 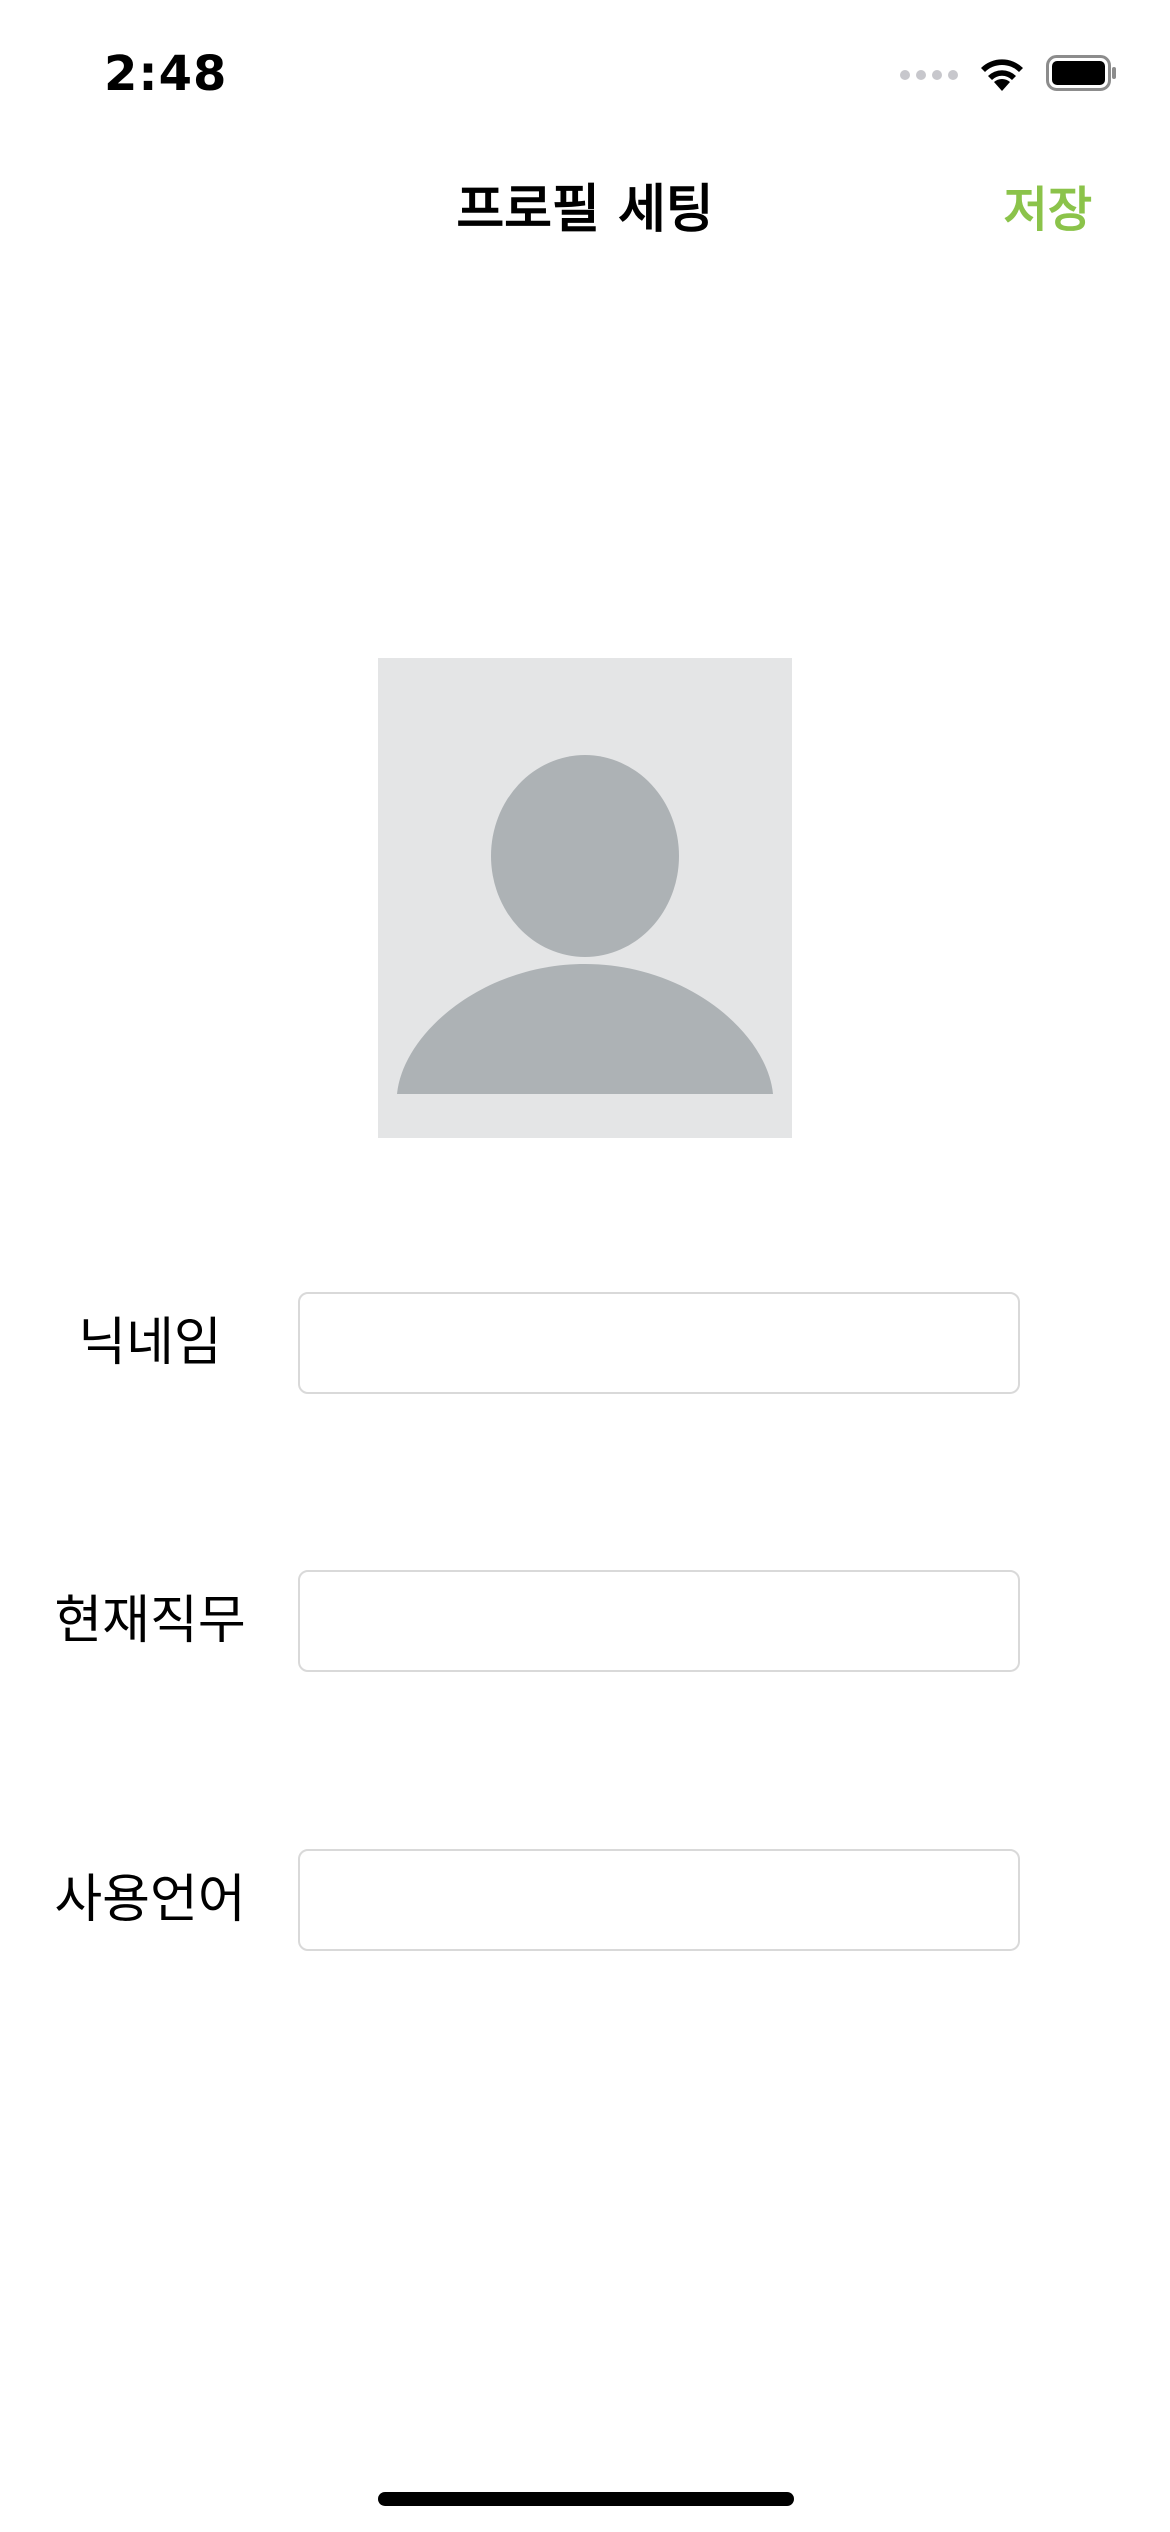 What do you see at coordinates (929, 75) in the screenshot?
I see `cellular-signal-icon` at bounding box center [929, 75].